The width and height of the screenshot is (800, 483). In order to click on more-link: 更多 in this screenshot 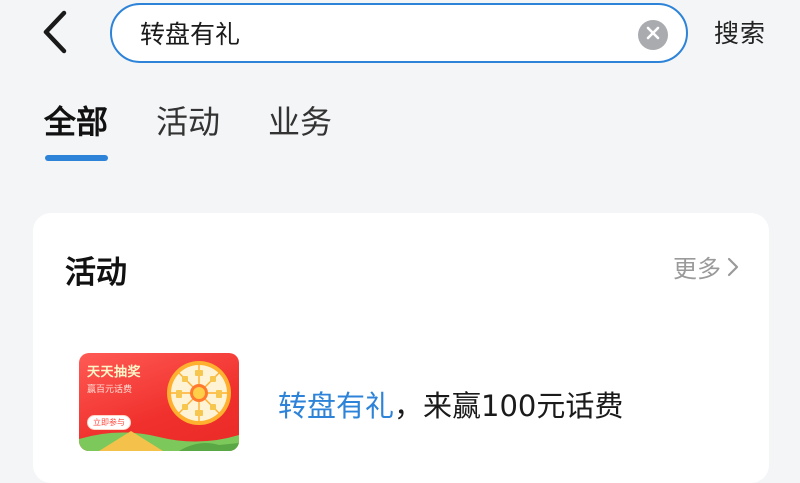, I will do `click(706, 266)`.